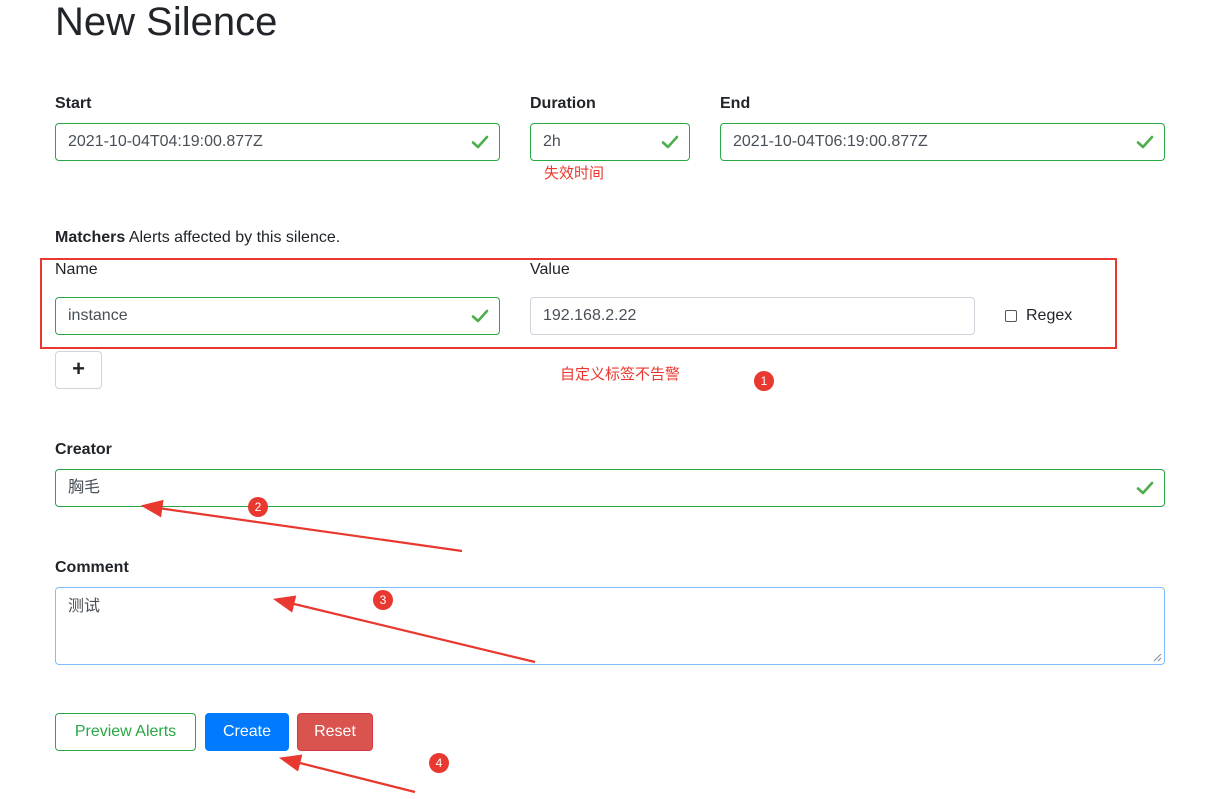  I want to click on arrow-creator, so click(301, 526).